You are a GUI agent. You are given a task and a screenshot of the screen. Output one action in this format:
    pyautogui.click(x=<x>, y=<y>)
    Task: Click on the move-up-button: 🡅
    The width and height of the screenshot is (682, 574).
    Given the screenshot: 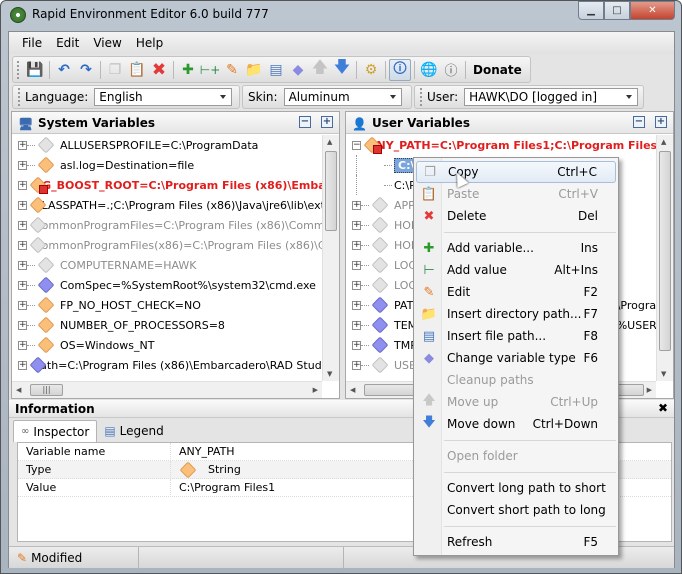 What is the action you would take?
    pyautogui.click(x=320, y=69)
    